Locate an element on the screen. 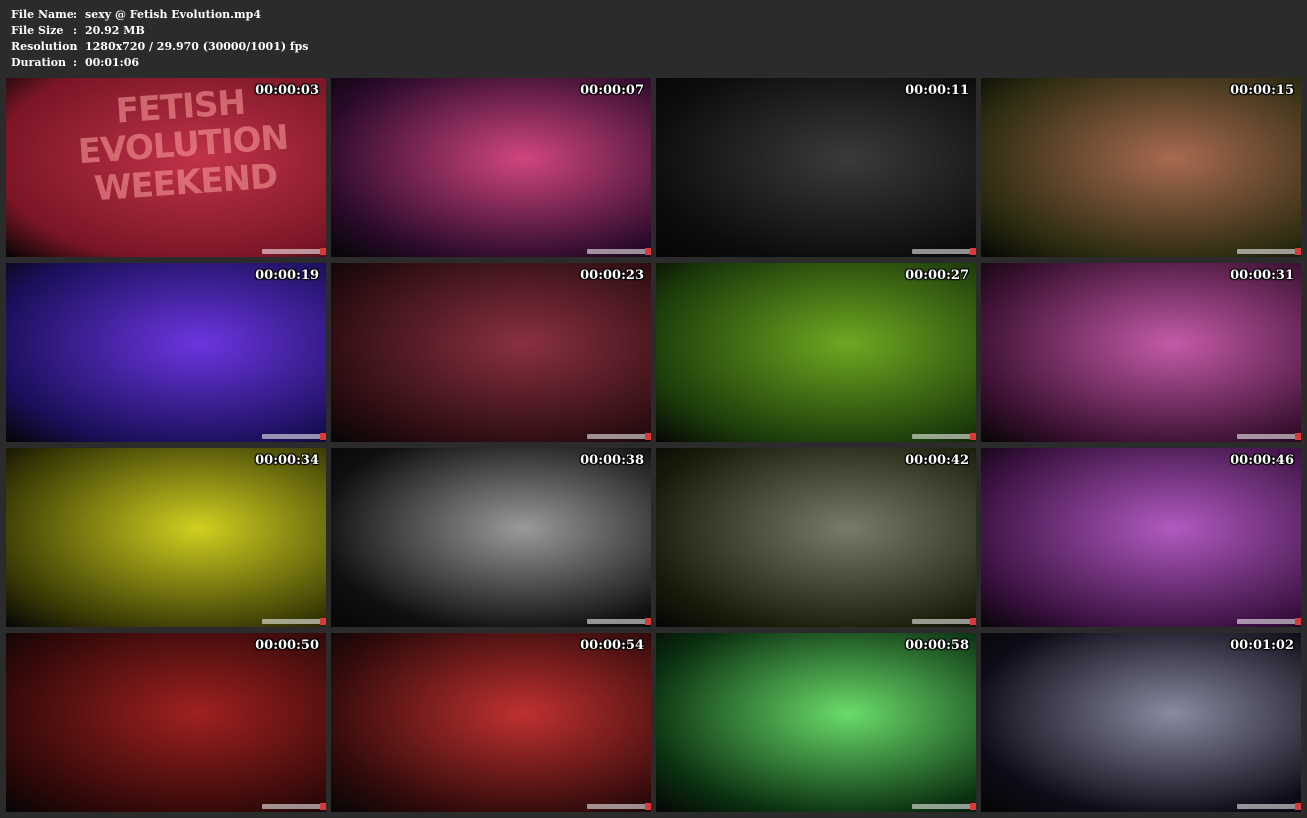  timestamp-label: 00:00:23 is located at coordinates (612, 275).